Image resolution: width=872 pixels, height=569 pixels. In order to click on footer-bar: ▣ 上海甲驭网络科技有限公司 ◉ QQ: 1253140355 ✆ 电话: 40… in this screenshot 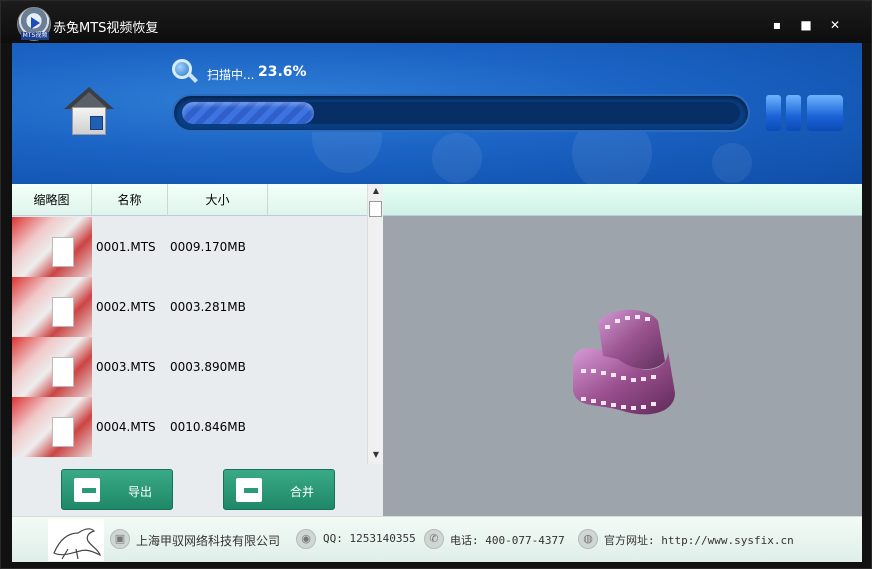, I will do `click(437, 539)`.